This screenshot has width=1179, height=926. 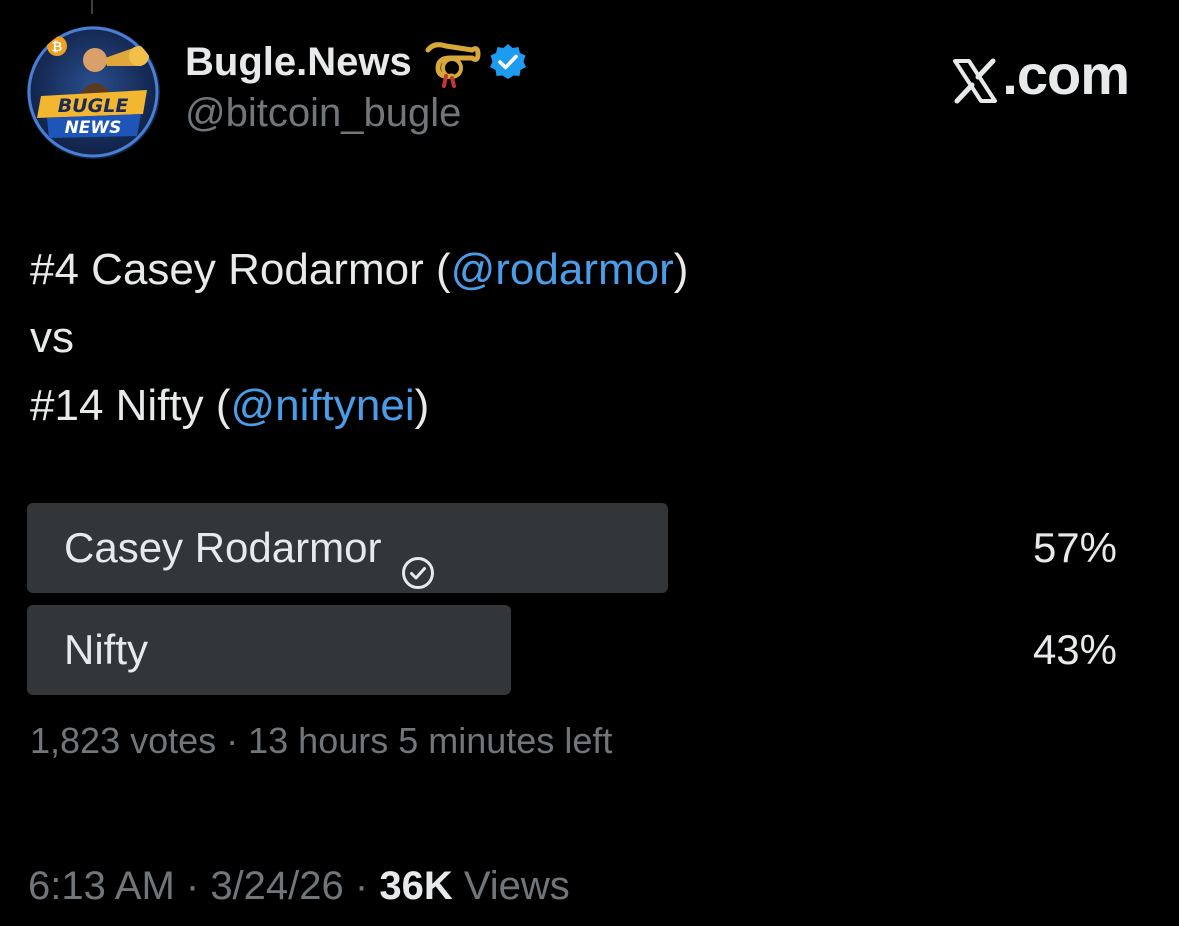 I want to click on poll-time-left: 13 hours 5 minutes left, so click(x=430, y=740).